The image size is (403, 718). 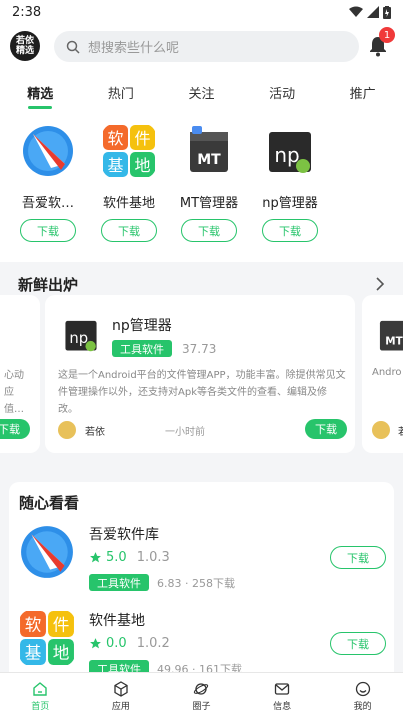 What do you see at coordinates (282, 707) in the screenshot?
I see `nav-label: 信息` at bounding box center [282, 707].